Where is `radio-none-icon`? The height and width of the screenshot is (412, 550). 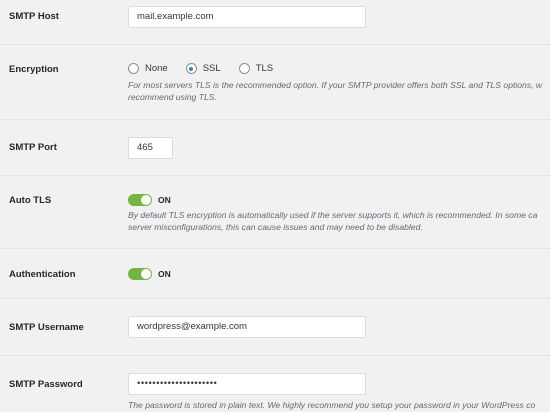 radio-none-icon is located at coordinates (133, 68).